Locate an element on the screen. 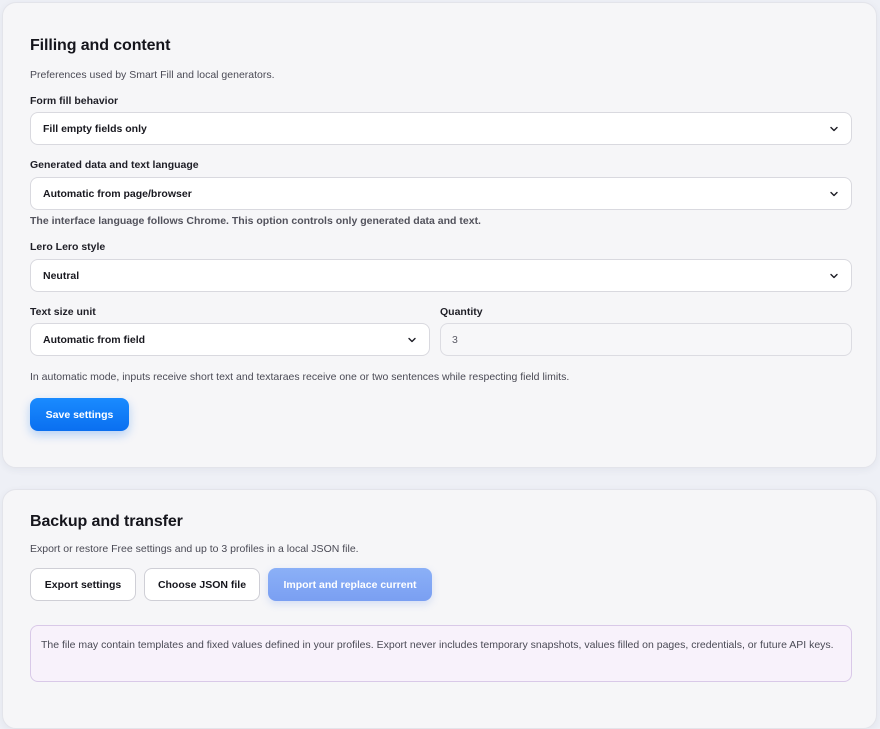 This screenshot has height=729, width=880. language-select: Automatic from page/browser is located at coordinates (441, 193).